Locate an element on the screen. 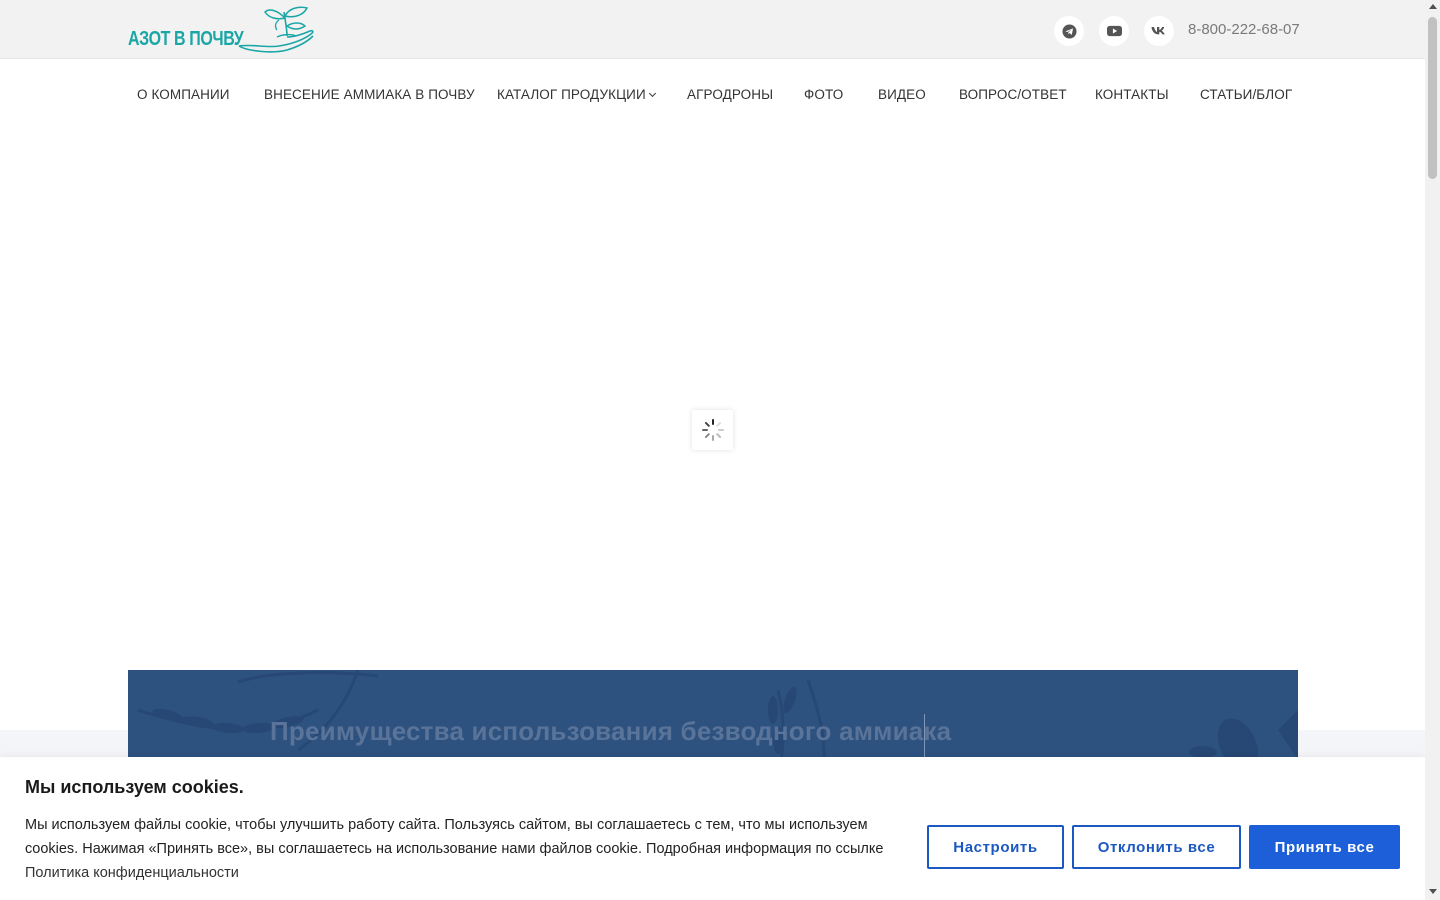 The image size is (1440, 900). telegram-link is located at coordinates (1069, 31).